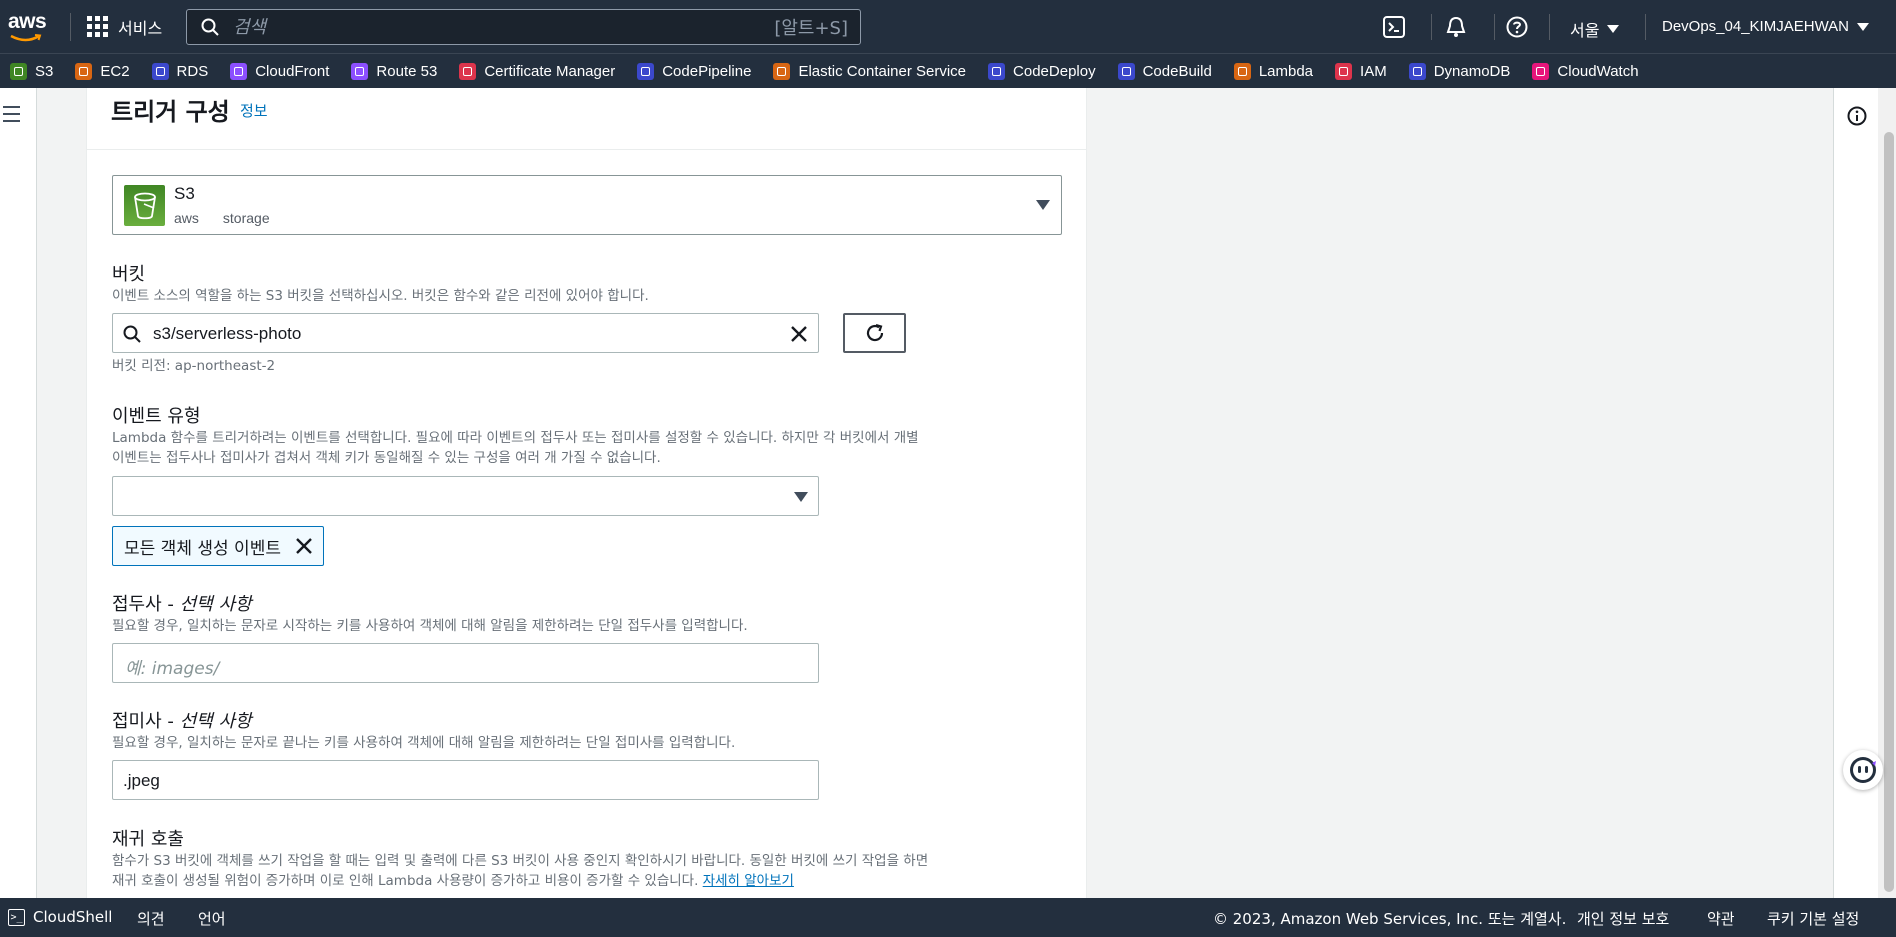 This screenshot has height=937, width=1896. I want to click on favorite-cloudfront: CloudFront, so click(279, 71).